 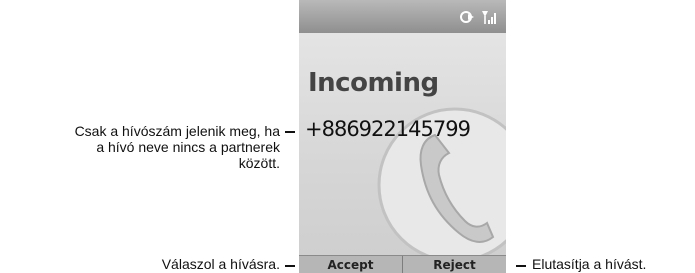 I want to click on status-bar, so click(x=402, y=16).